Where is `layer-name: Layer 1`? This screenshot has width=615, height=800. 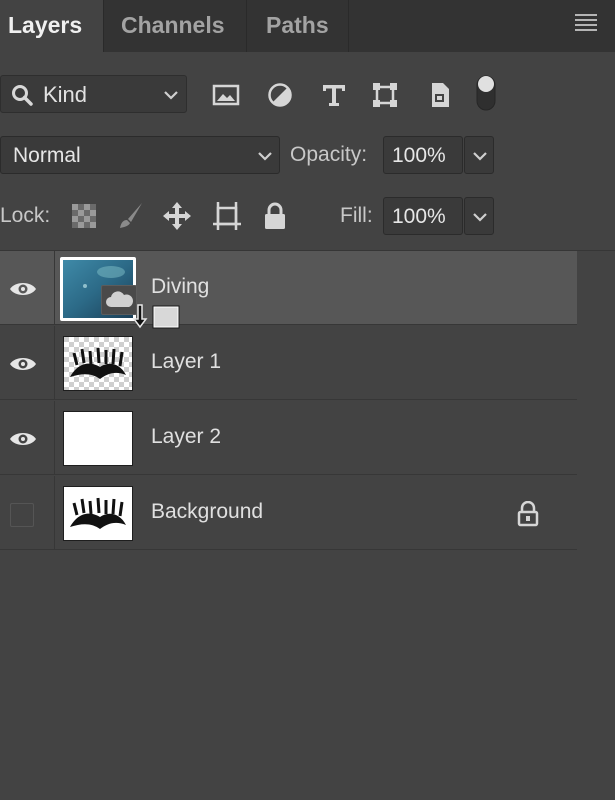
layer-name: Layer 1 is located at coordinates (186, 362).